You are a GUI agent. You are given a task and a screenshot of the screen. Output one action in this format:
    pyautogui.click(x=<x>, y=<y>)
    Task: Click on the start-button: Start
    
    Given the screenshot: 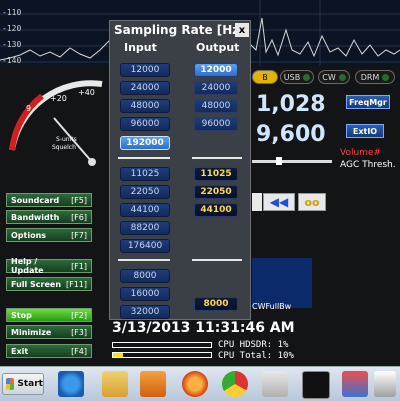 What is the action you would take?
    pyautogui.click(x=23, y=384)
    